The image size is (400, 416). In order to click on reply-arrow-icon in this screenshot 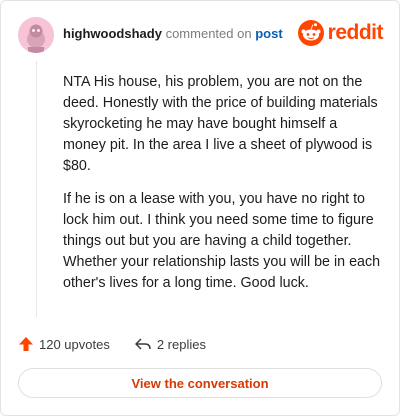, I will do `click(143, 344)`.